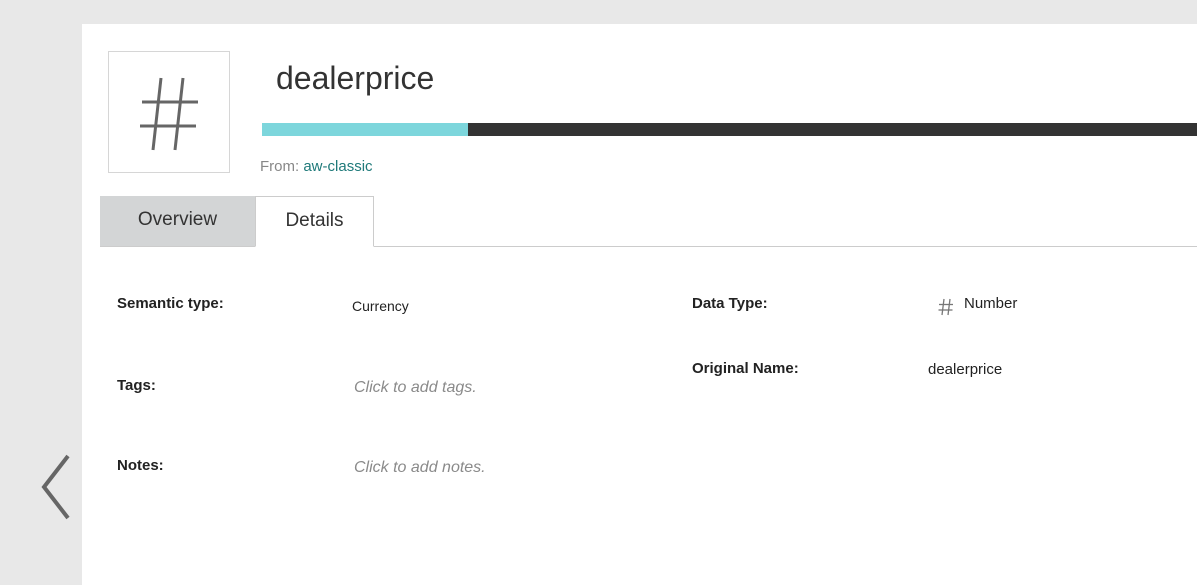 Image resolution: width=1197 pixels, height=585 pixels. What do you see at coordinates (337, 166) in the screenshot?
I see `source-link: aw-classic` at bounding box center [337, 166].